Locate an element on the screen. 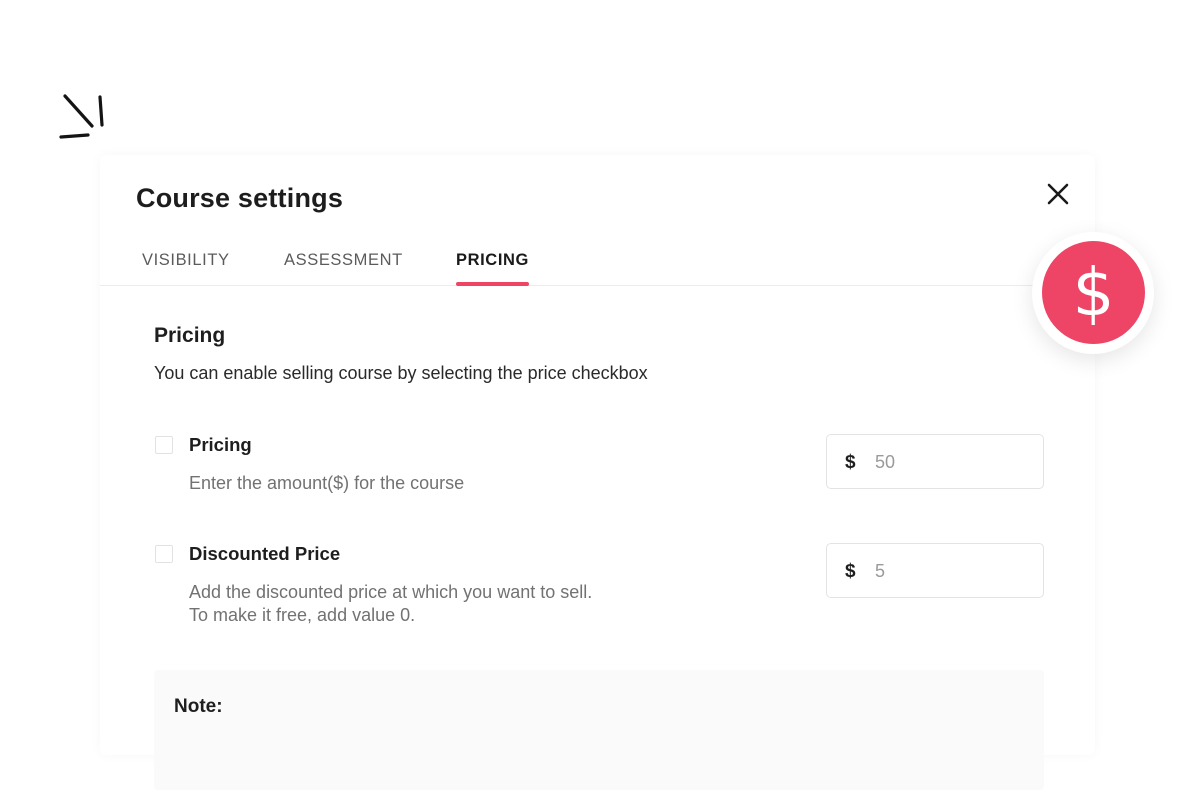 This screenshot has height=790, width=1200. dollar-badge: $ is located at coordinates (1093, 293).